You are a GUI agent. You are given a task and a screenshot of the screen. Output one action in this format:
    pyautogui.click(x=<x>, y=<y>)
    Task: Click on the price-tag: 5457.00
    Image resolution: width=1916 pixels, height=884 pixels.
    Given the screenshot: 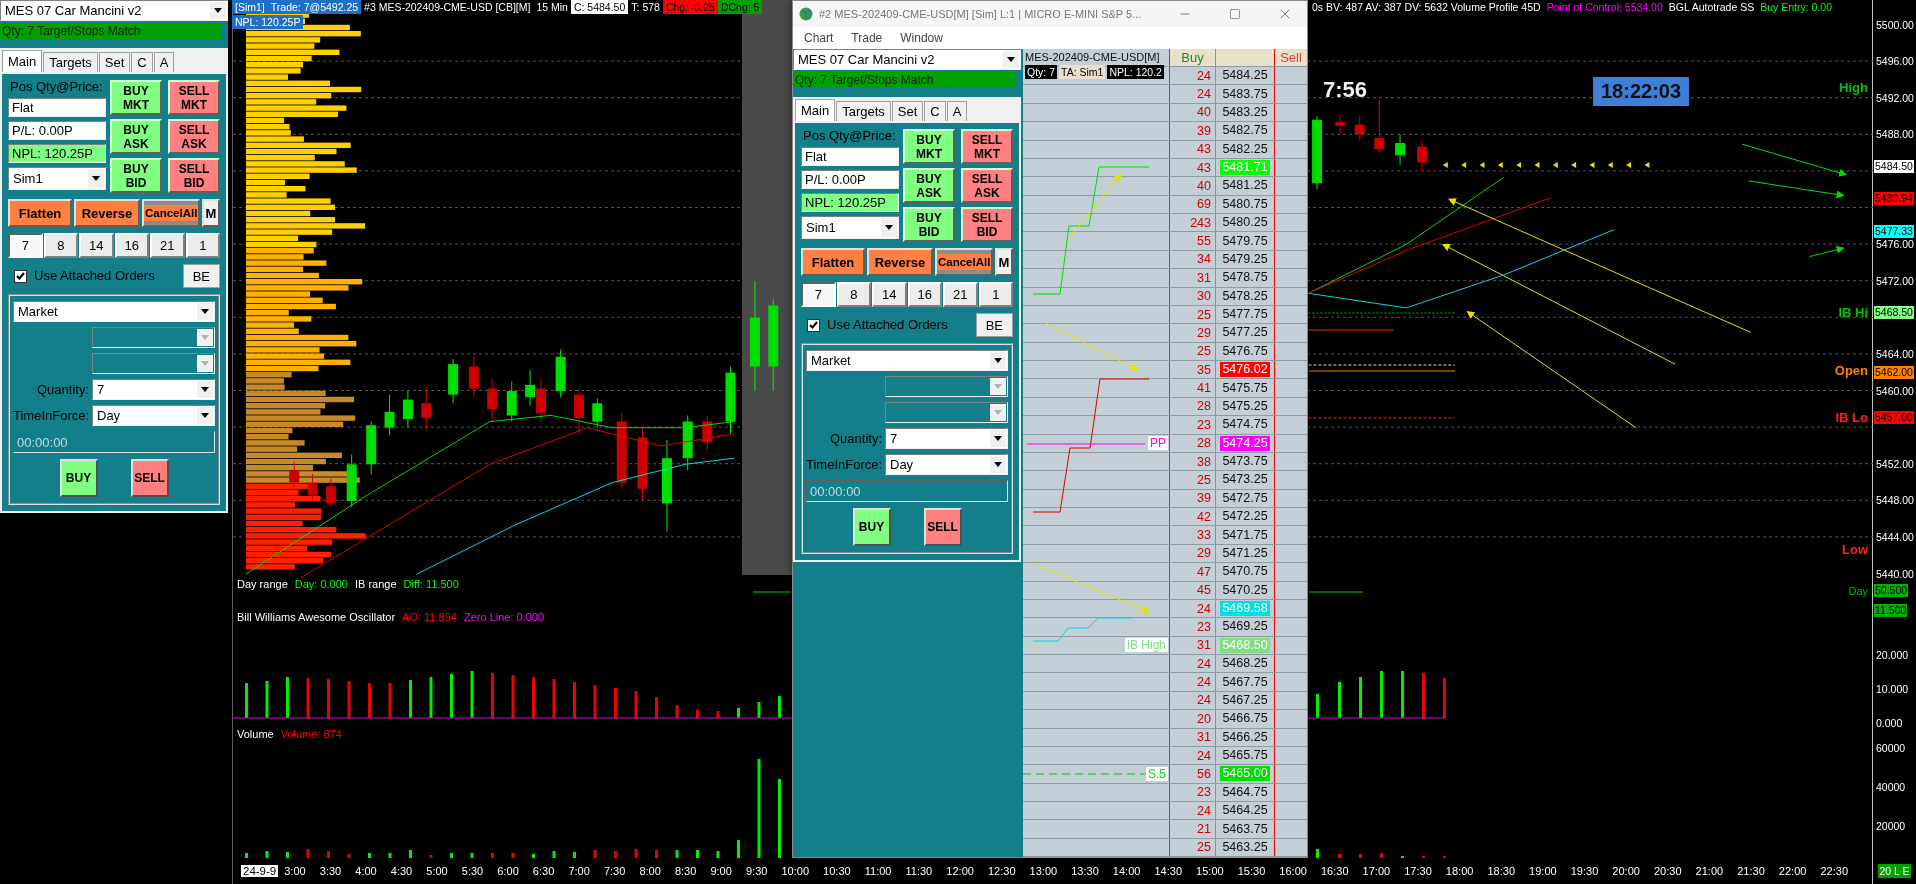 What is the action you would take?
    pyautogui.click(x=1894, y=418)
    